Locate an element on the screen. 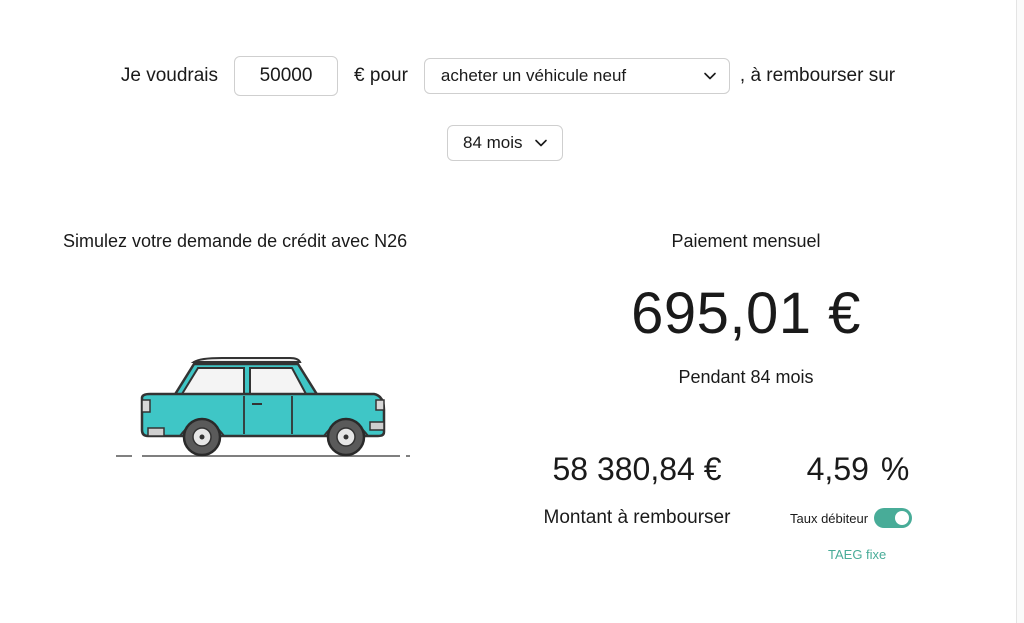  rate-type-toggle-row: Taux débiteur is located at coordinates (851, 518).